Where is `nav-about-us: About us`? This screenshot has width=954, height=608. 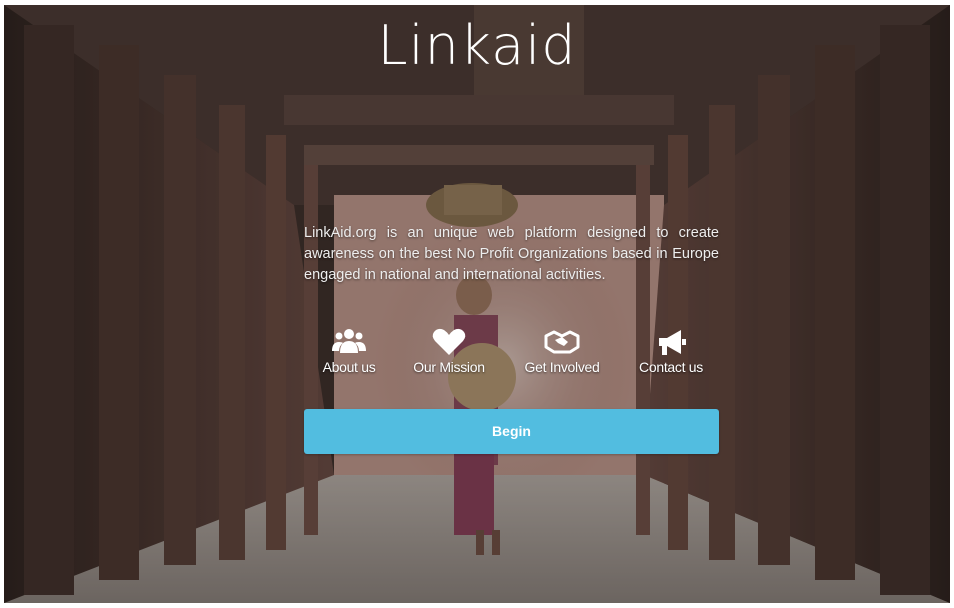 nav-about-us: About us is located at coordinates (349, 351).